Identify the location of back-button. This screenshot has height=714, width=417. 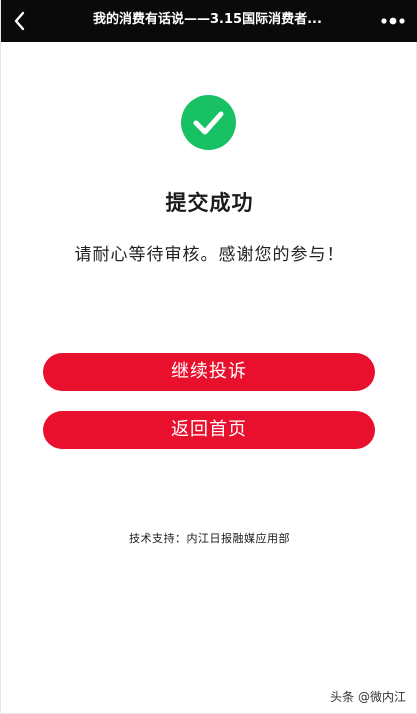
(21, 21).